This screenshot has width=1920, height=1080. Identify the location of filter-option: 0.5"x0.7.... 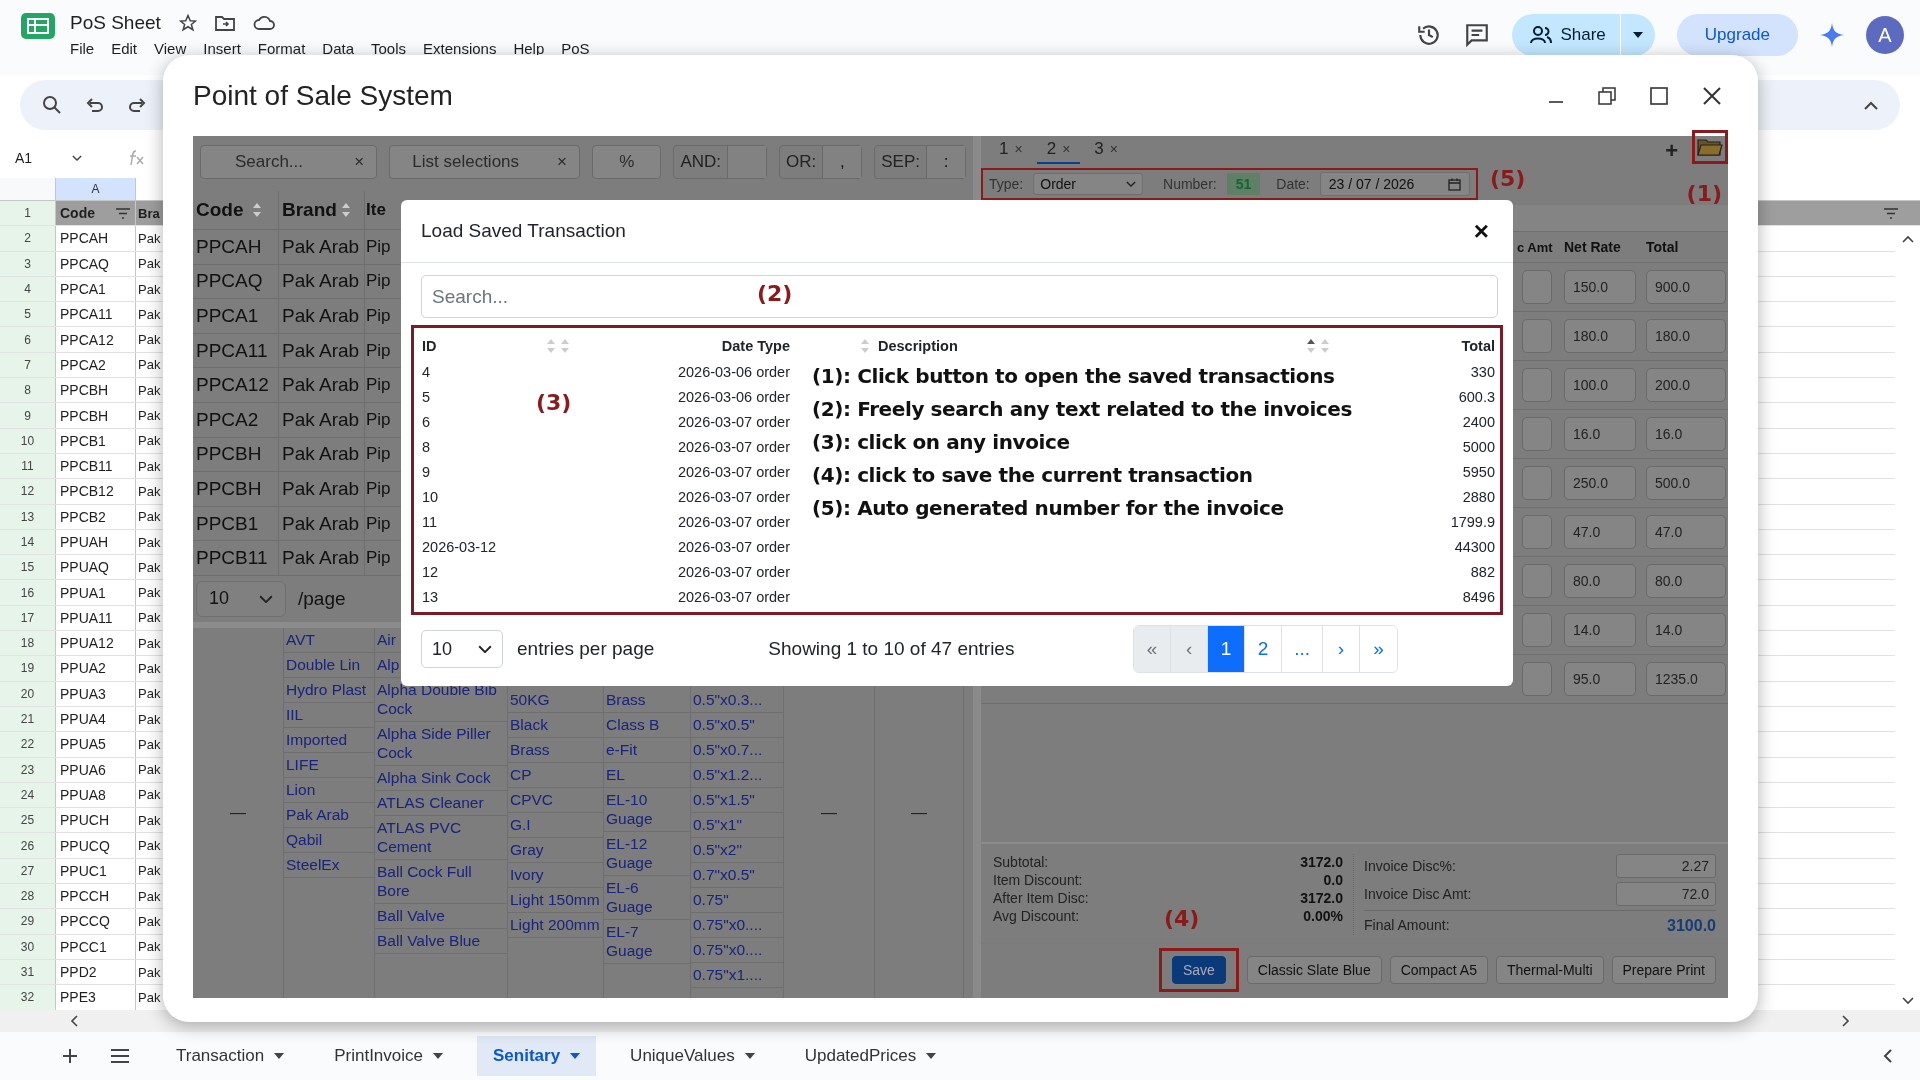
(737, 750).